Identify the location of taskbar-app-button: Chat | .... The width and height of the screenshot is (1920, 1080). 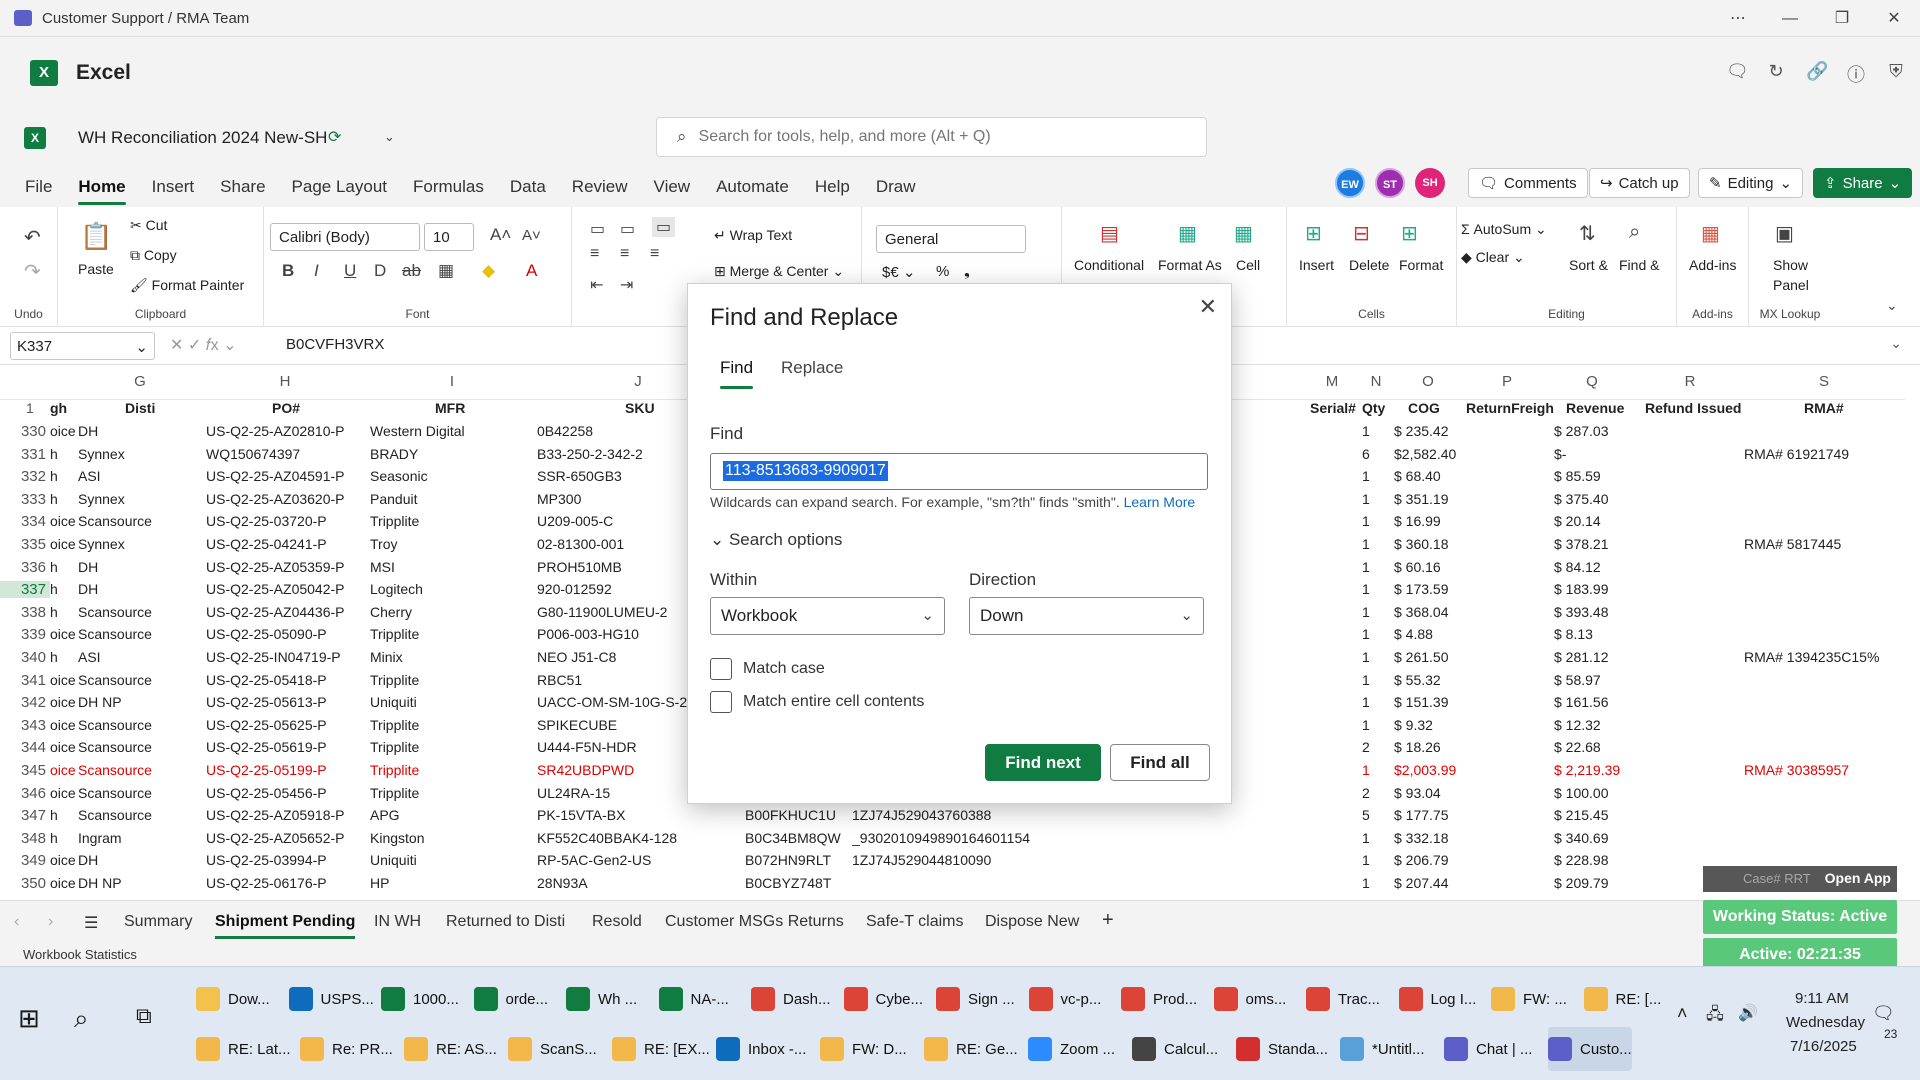
(1488, 1049).